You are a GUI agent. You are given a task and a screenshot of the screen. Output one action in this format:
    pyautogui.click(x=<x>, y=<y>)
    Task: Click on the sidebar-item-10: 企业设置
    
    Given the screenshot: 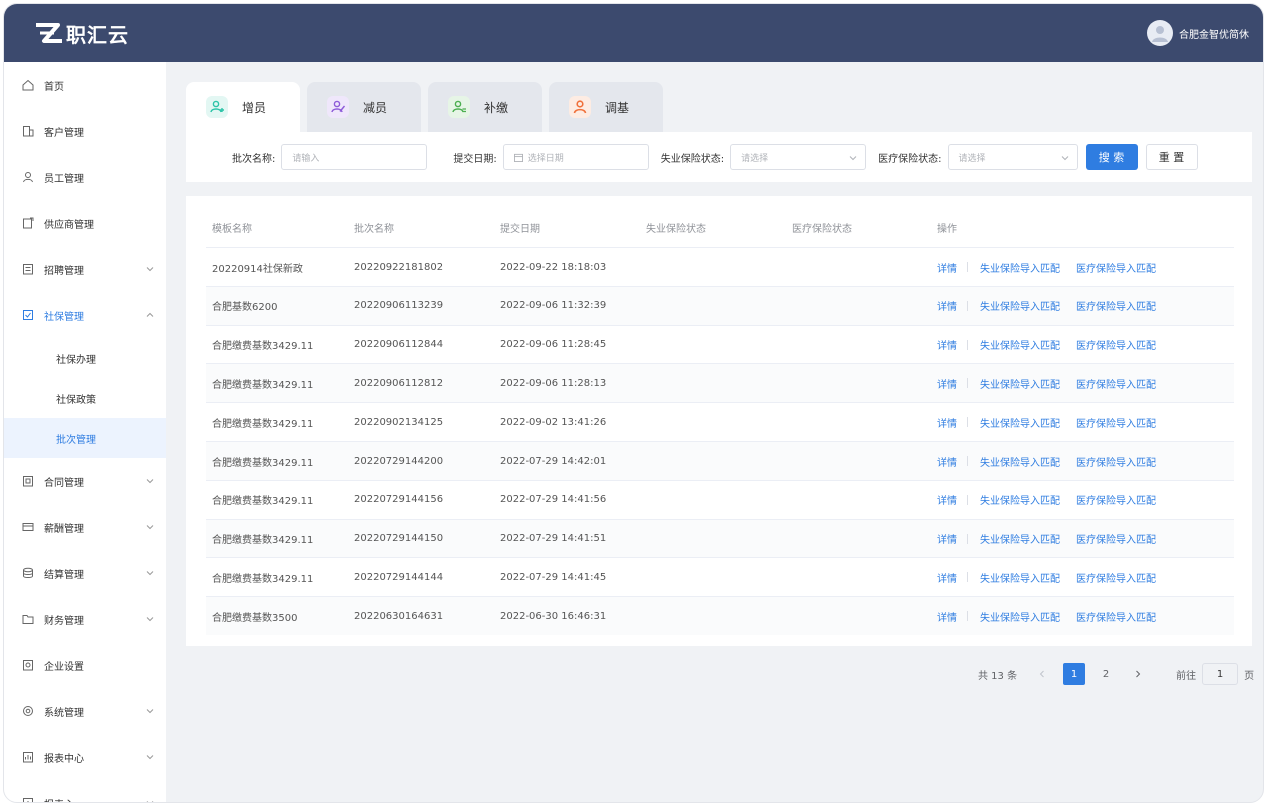 What is the action you would take?
    pyautogui.click(x=85, y=665)
    